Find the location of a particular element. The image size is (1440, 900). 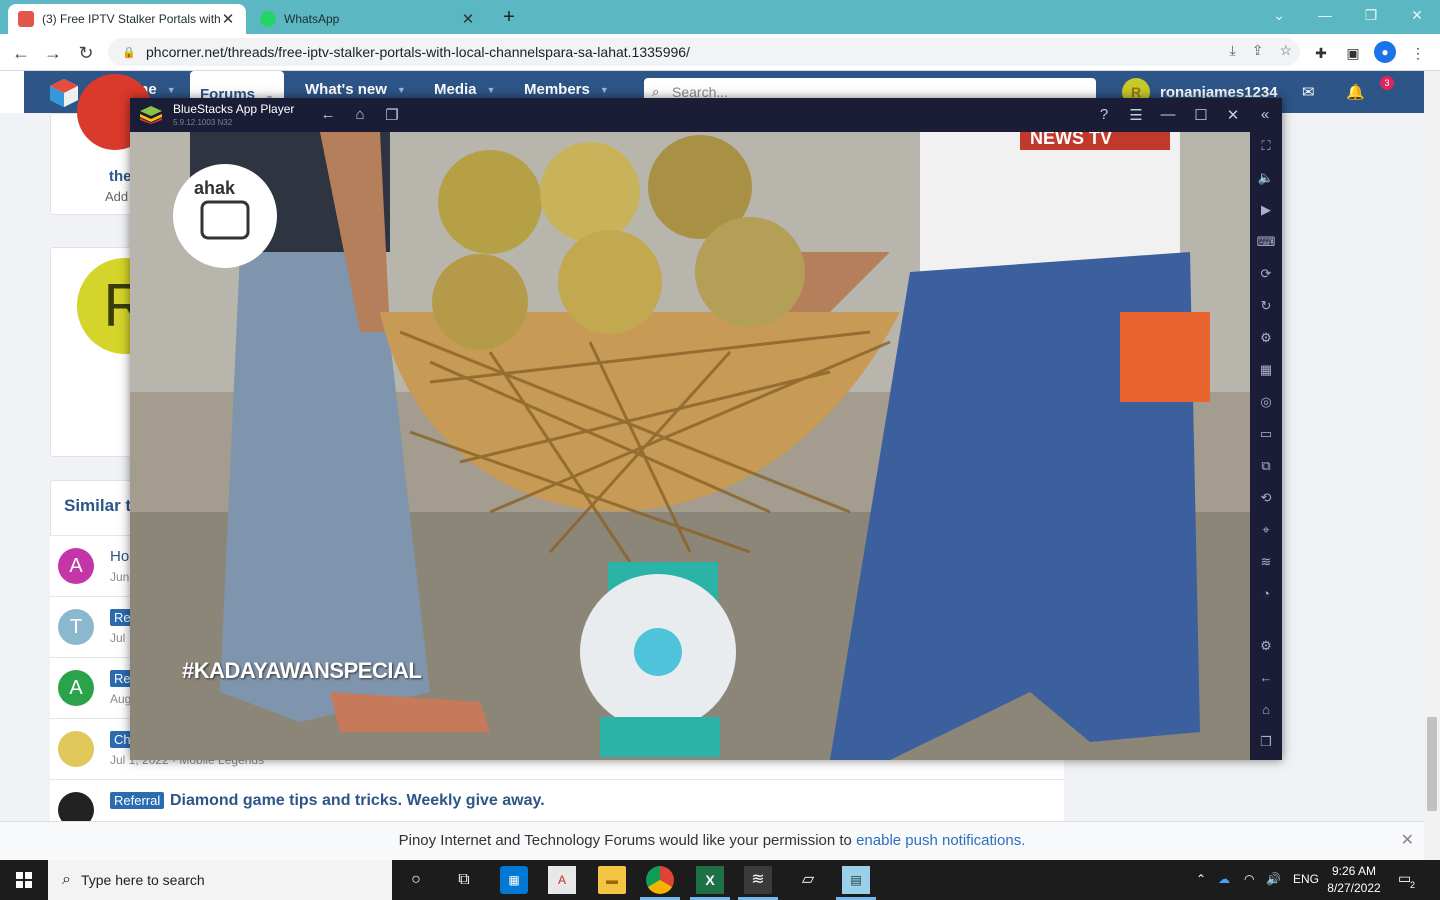

show-hidden-icons: ⌃ is located at coordinates (1201, 879).